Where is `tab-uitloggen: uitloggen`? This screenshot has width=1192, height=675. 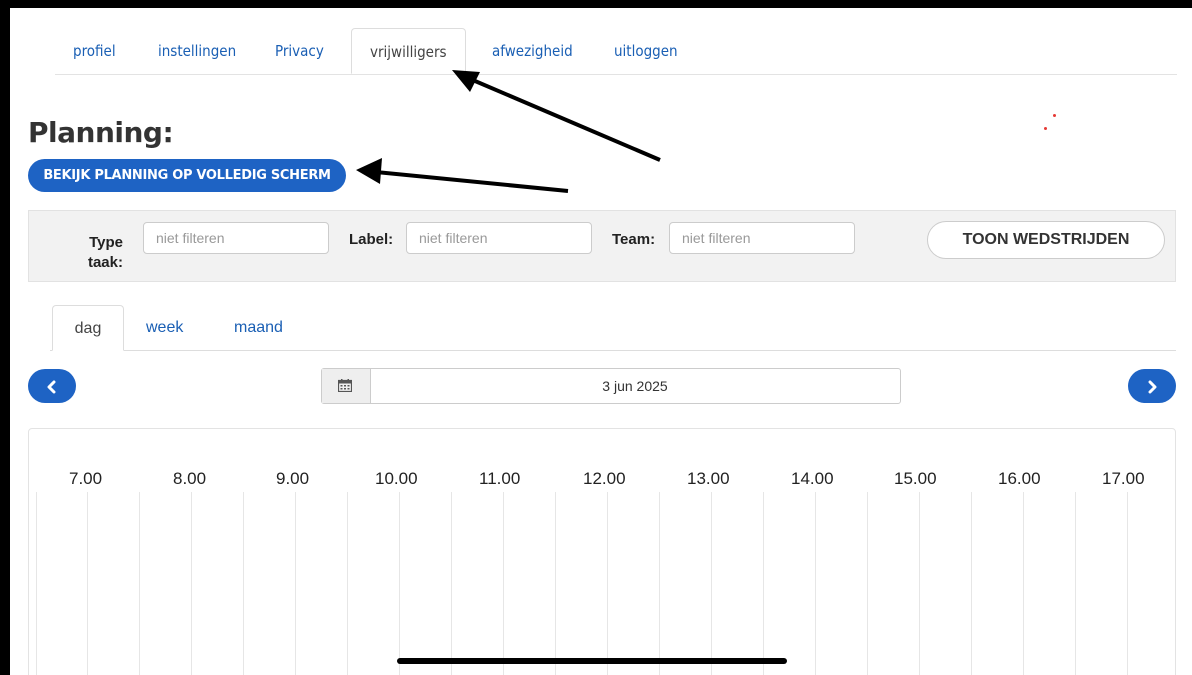 tab-uitloggen: uitloggen is located at coordinates (646, 51).